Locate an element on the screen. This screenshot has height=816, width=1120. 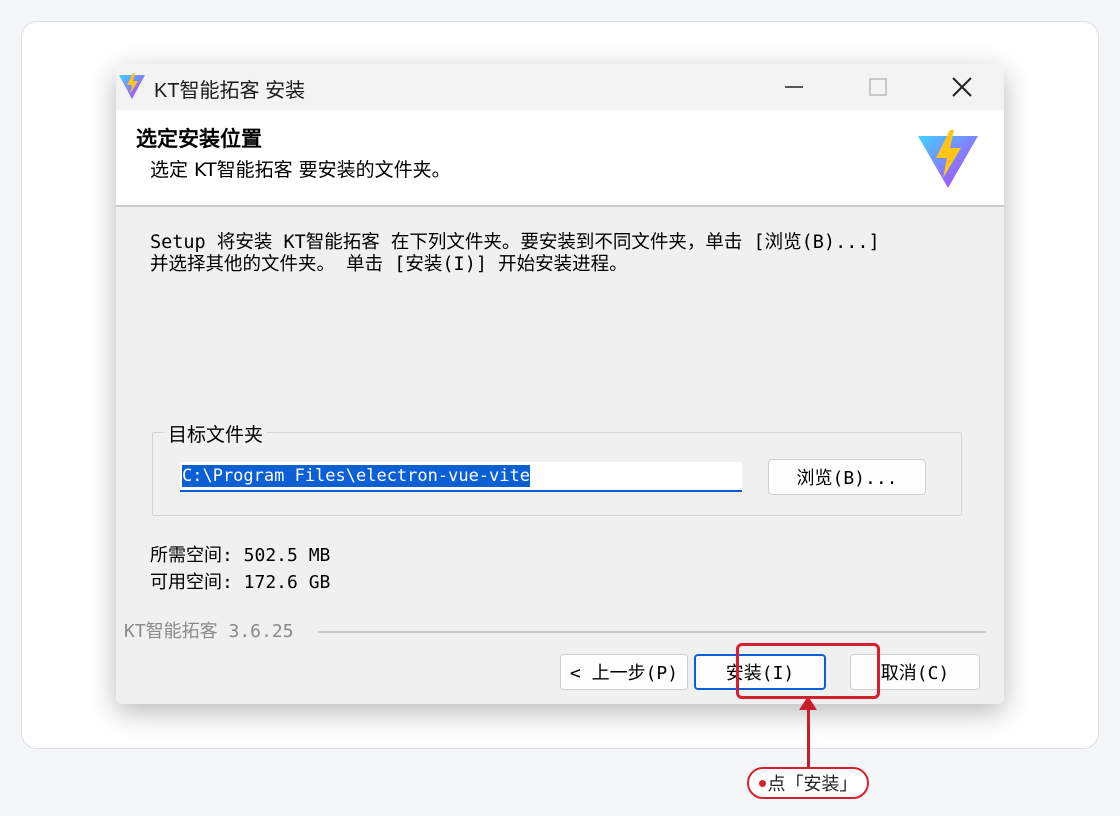
annotation-arrow is located at coordinates (808, 736).